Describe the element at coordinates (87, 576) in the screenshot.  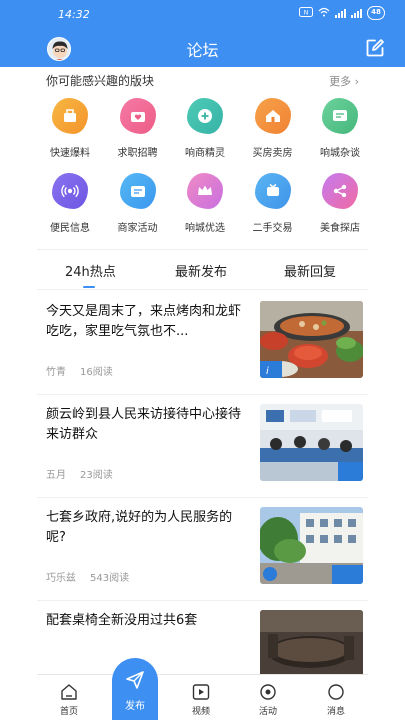
I see `post-meta: 巧乐兹 543阅读` at that location.